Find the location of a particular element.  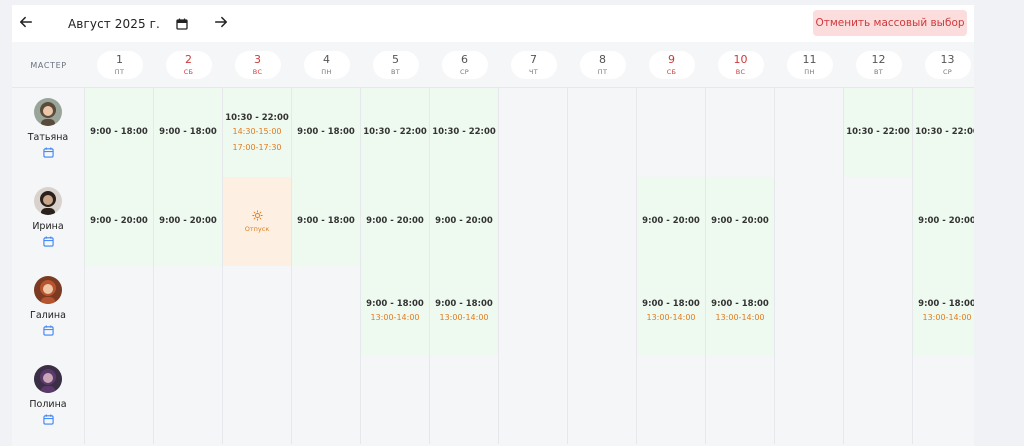

day-pill: 5 ВТ is located at coordinates (395, 65).